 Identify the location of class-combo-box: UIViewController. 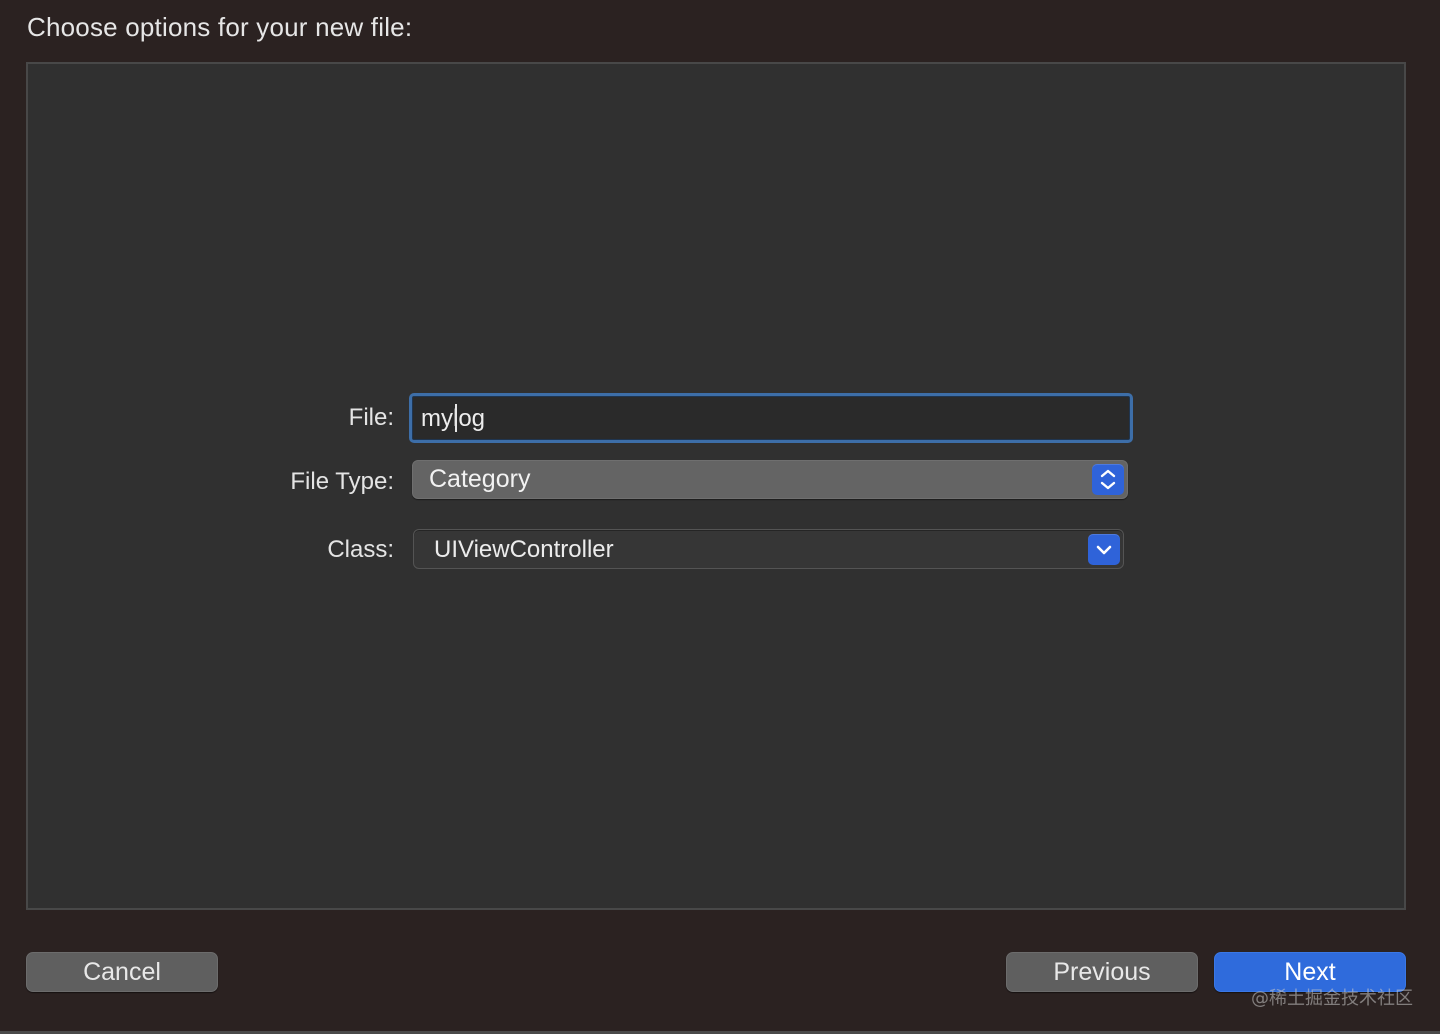
(768, 549).